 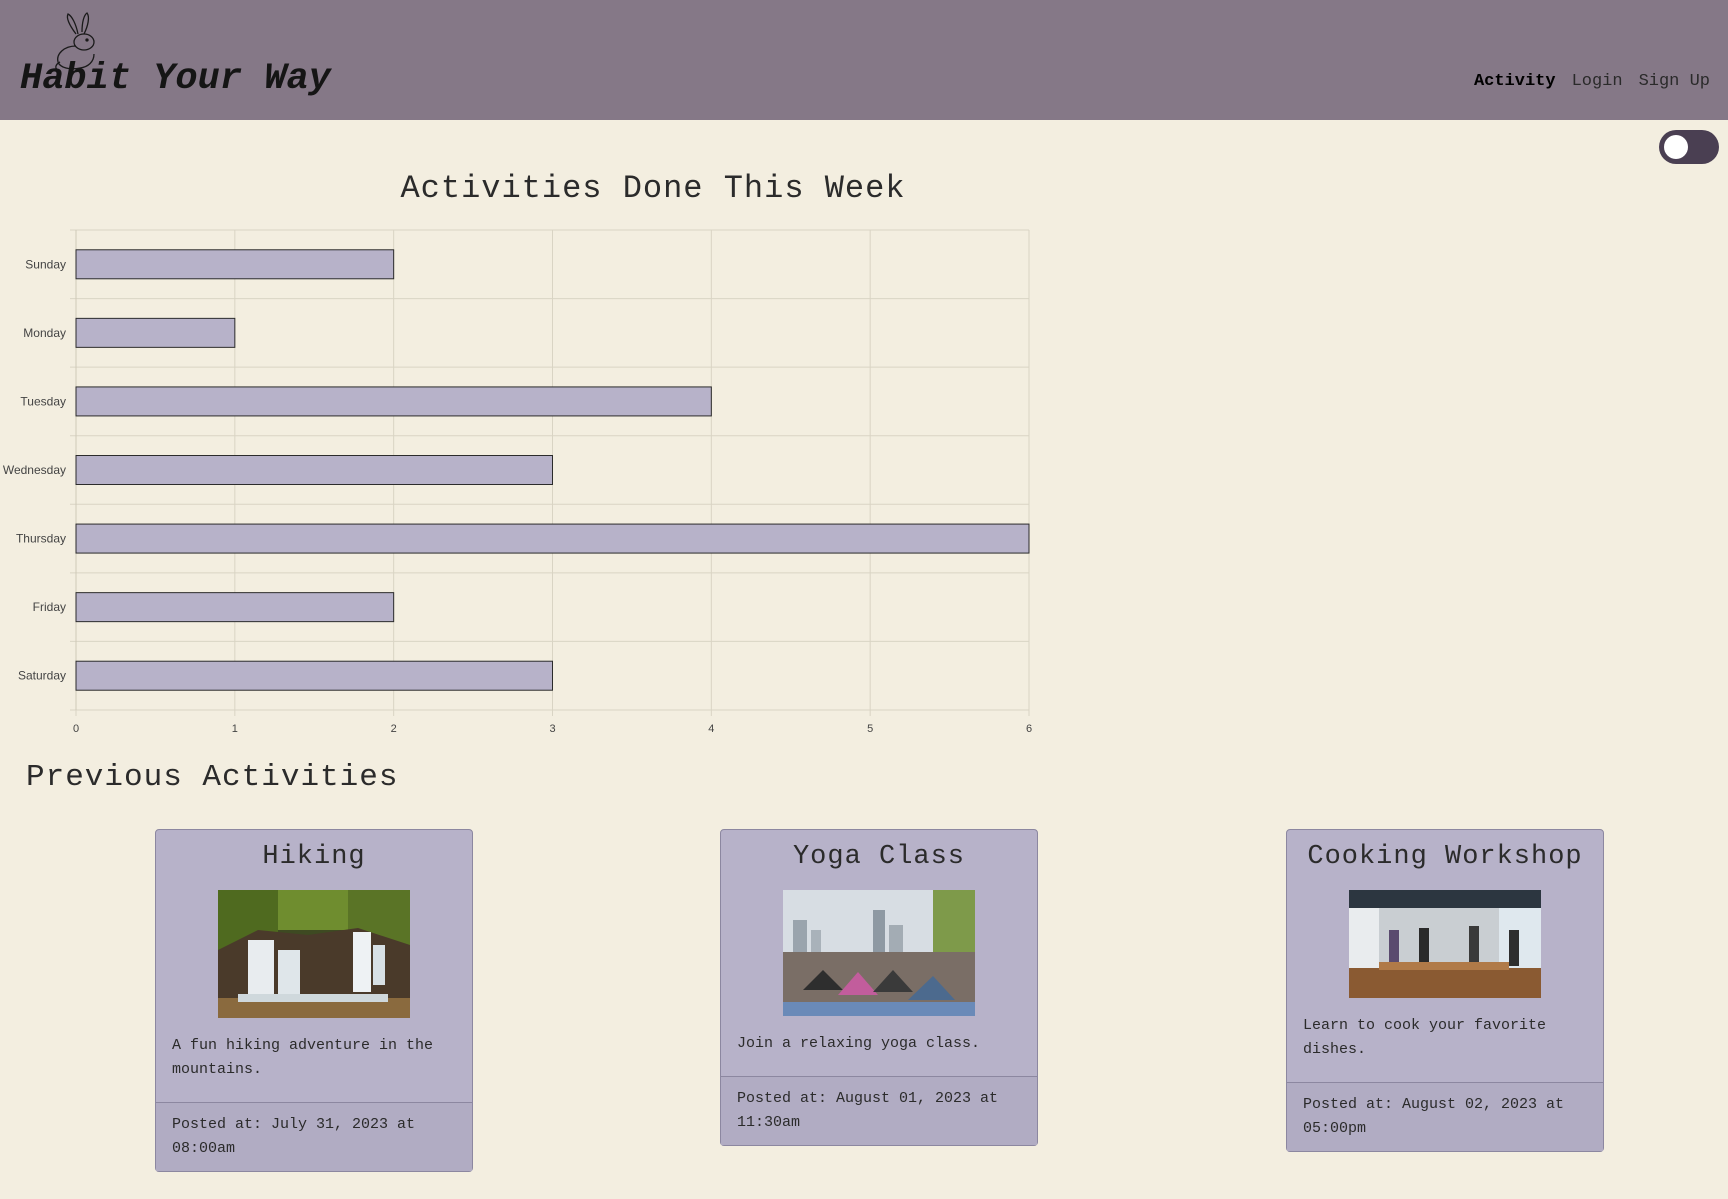 I want to click on theme-toggle, so click(x=1689, y=147).